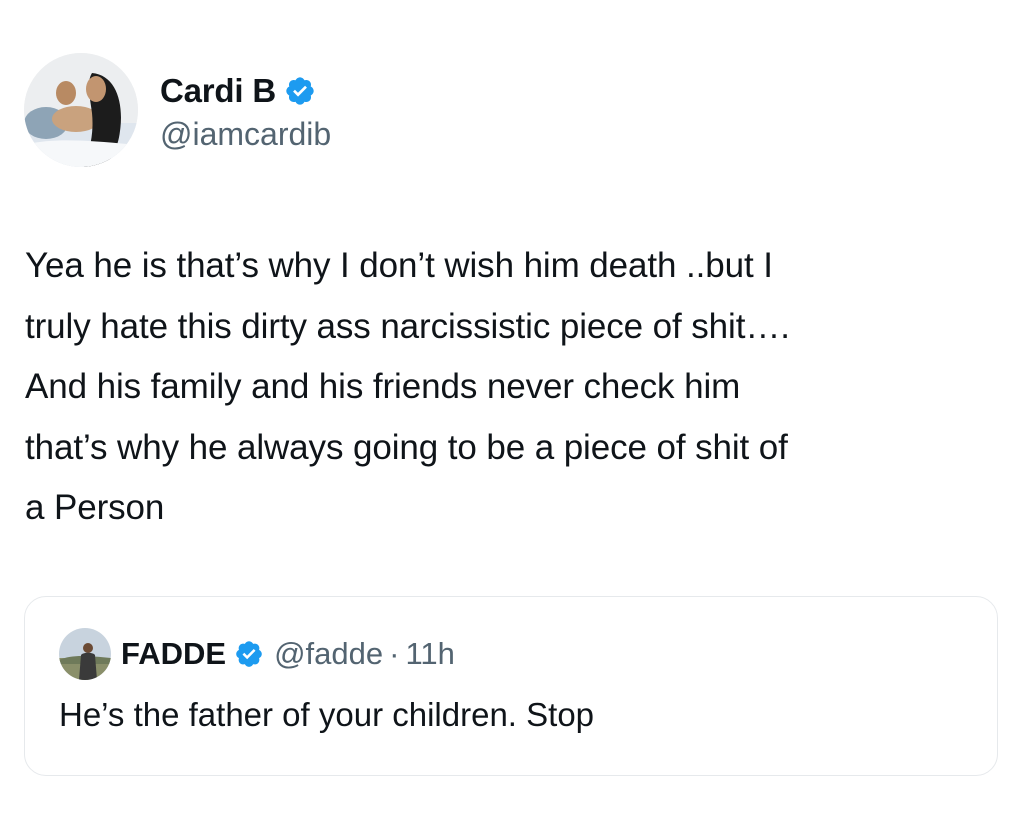 The width and height of the screenshot is (1024, 821). I want to click on quoted-avatar, so click(85, 654).